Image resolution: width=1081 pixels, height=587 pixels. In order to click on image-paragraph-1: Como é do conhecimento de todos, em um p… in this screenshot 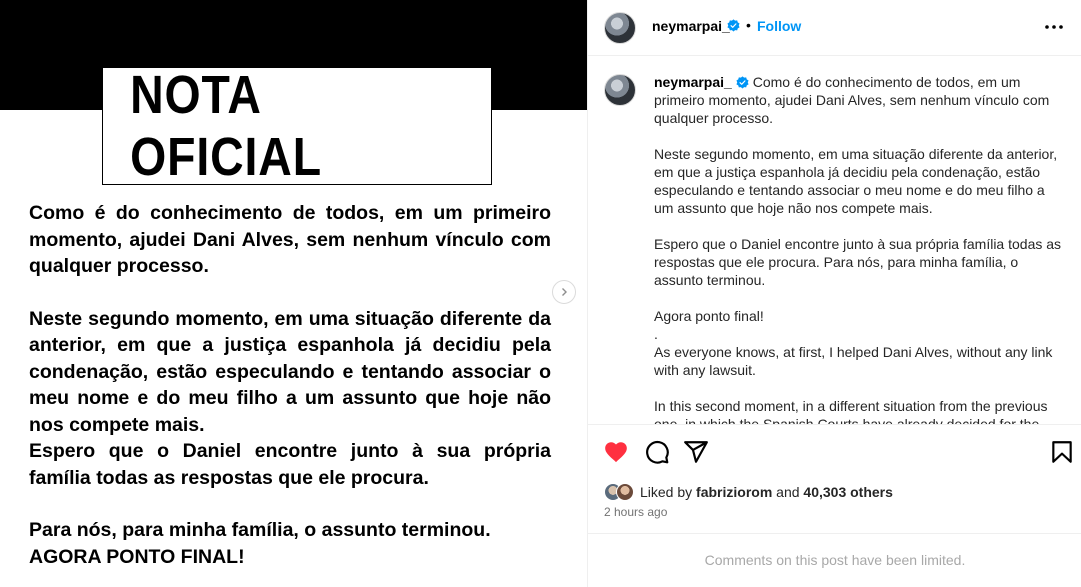, I will do `click(290, 239)`.